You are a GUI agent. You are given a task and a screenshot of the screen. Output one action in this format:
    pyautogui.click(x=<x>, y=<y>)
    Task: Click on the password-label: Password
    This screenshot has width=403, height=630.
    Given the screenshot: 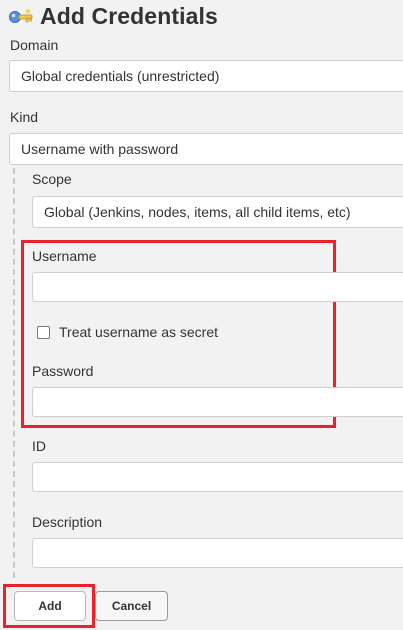 What is the action you would take?
    pyautogui.click(x=63, y=371)
    